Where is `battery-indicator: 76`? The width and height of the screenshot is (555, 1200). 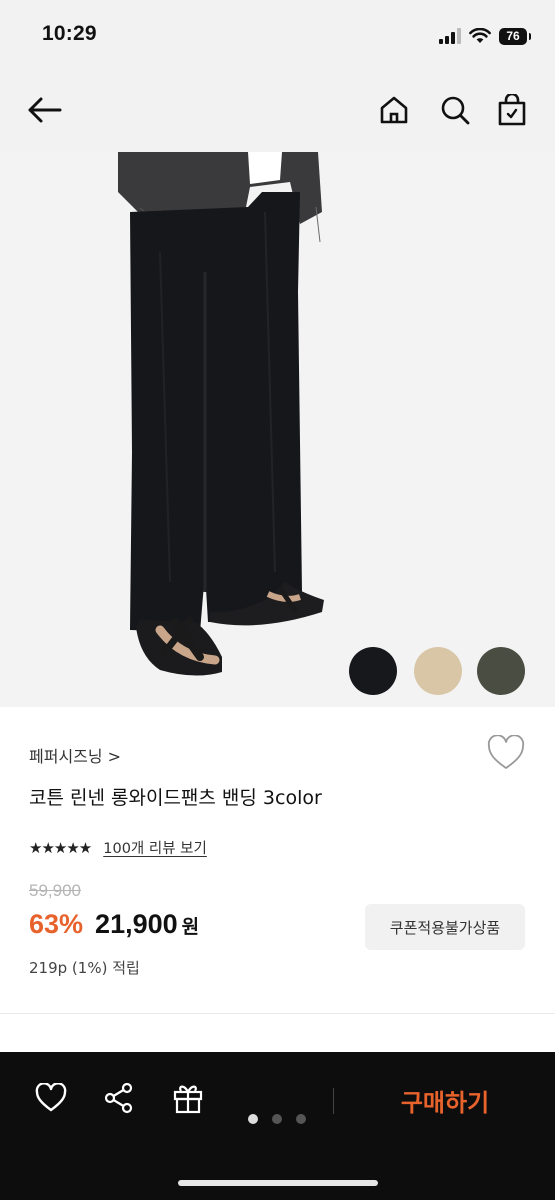
battery-indicator: 76 is located at coordinates (515, 36).